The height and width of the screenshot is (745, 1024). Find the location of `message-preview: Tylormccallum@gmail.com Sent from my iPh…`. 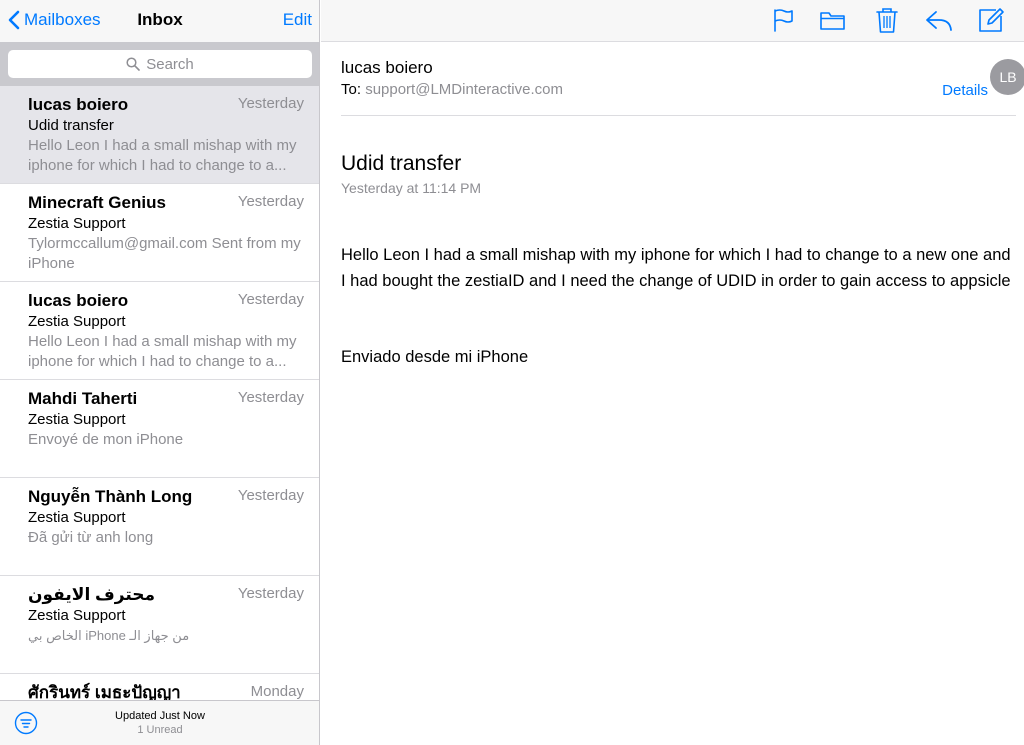

message-preview: Tylormccallum@gmail.com Sent from my iPh… is located at coordinates (164, 253).